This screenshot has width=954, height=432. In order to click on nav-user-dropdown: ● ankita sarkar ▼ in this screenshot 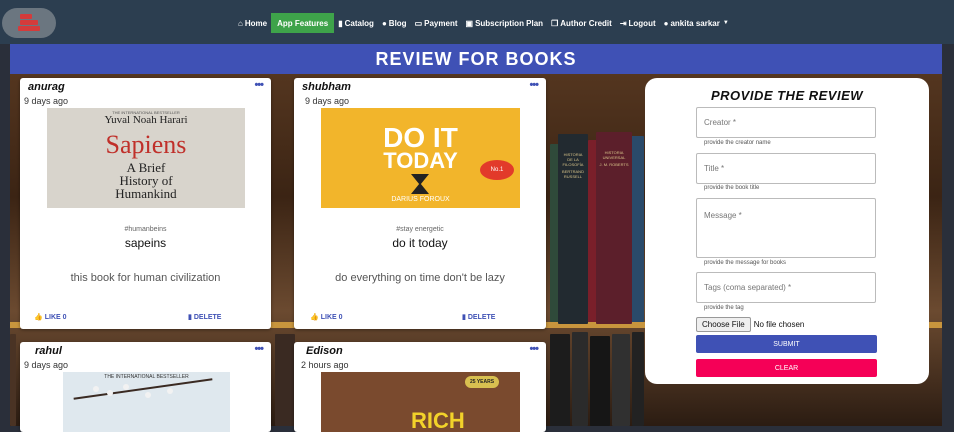, I will do `click(696, 23)`.